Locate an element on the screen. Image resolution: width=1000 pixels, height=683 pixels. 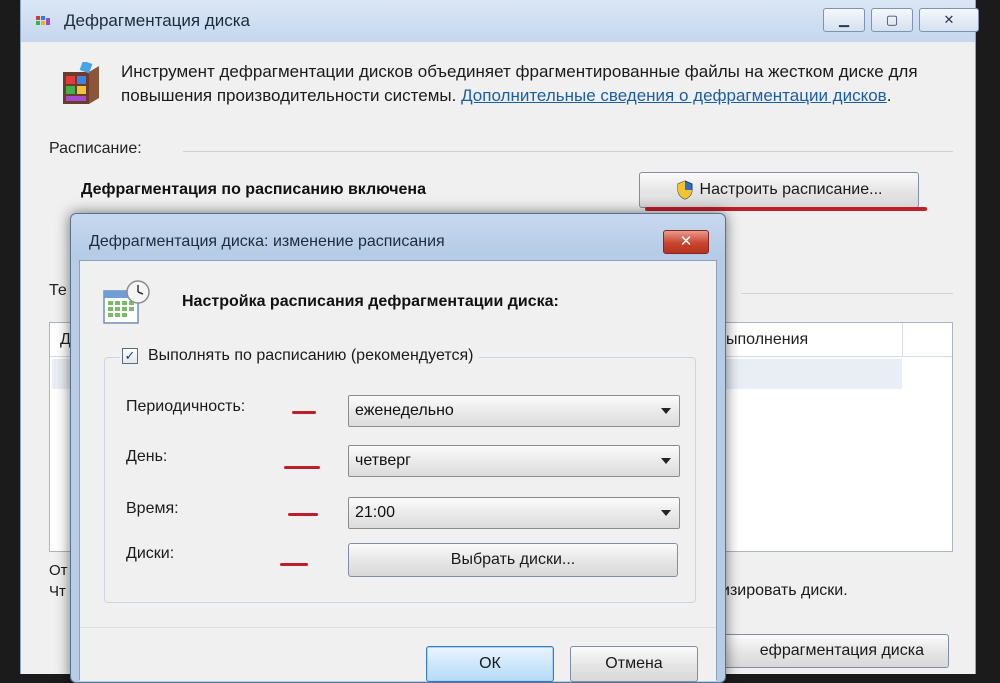
day-label: День: is located at coordinates (147, 456).